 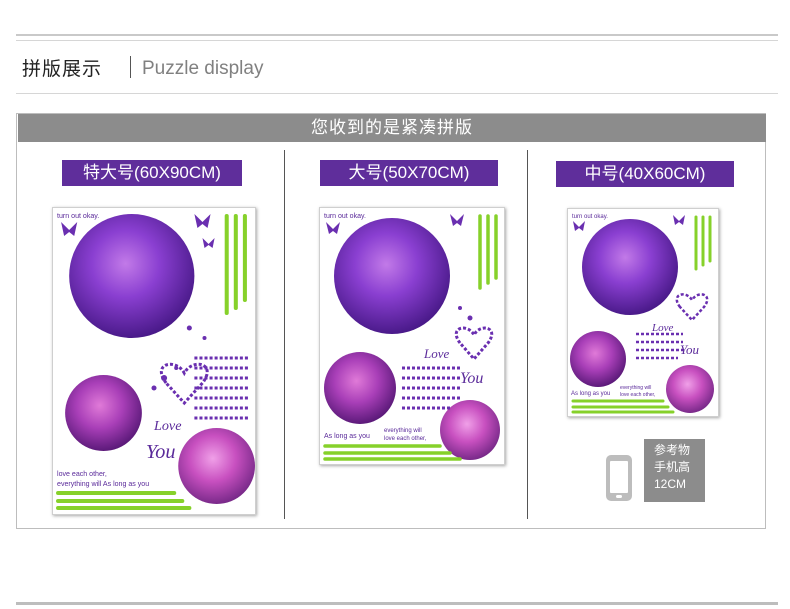 What do you see at coordinates (62, 69) in the screenshot?
I see `section-title: 拼版展示` at bounding box center [62, 69].